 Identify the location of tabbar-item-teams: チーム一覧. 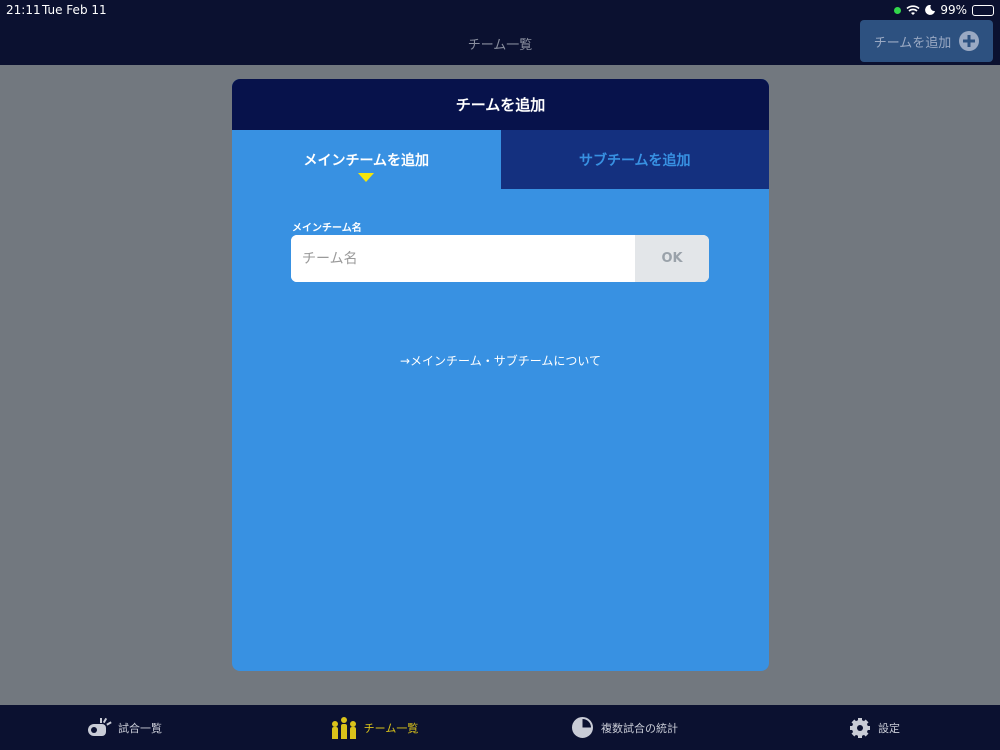
(375, 727).